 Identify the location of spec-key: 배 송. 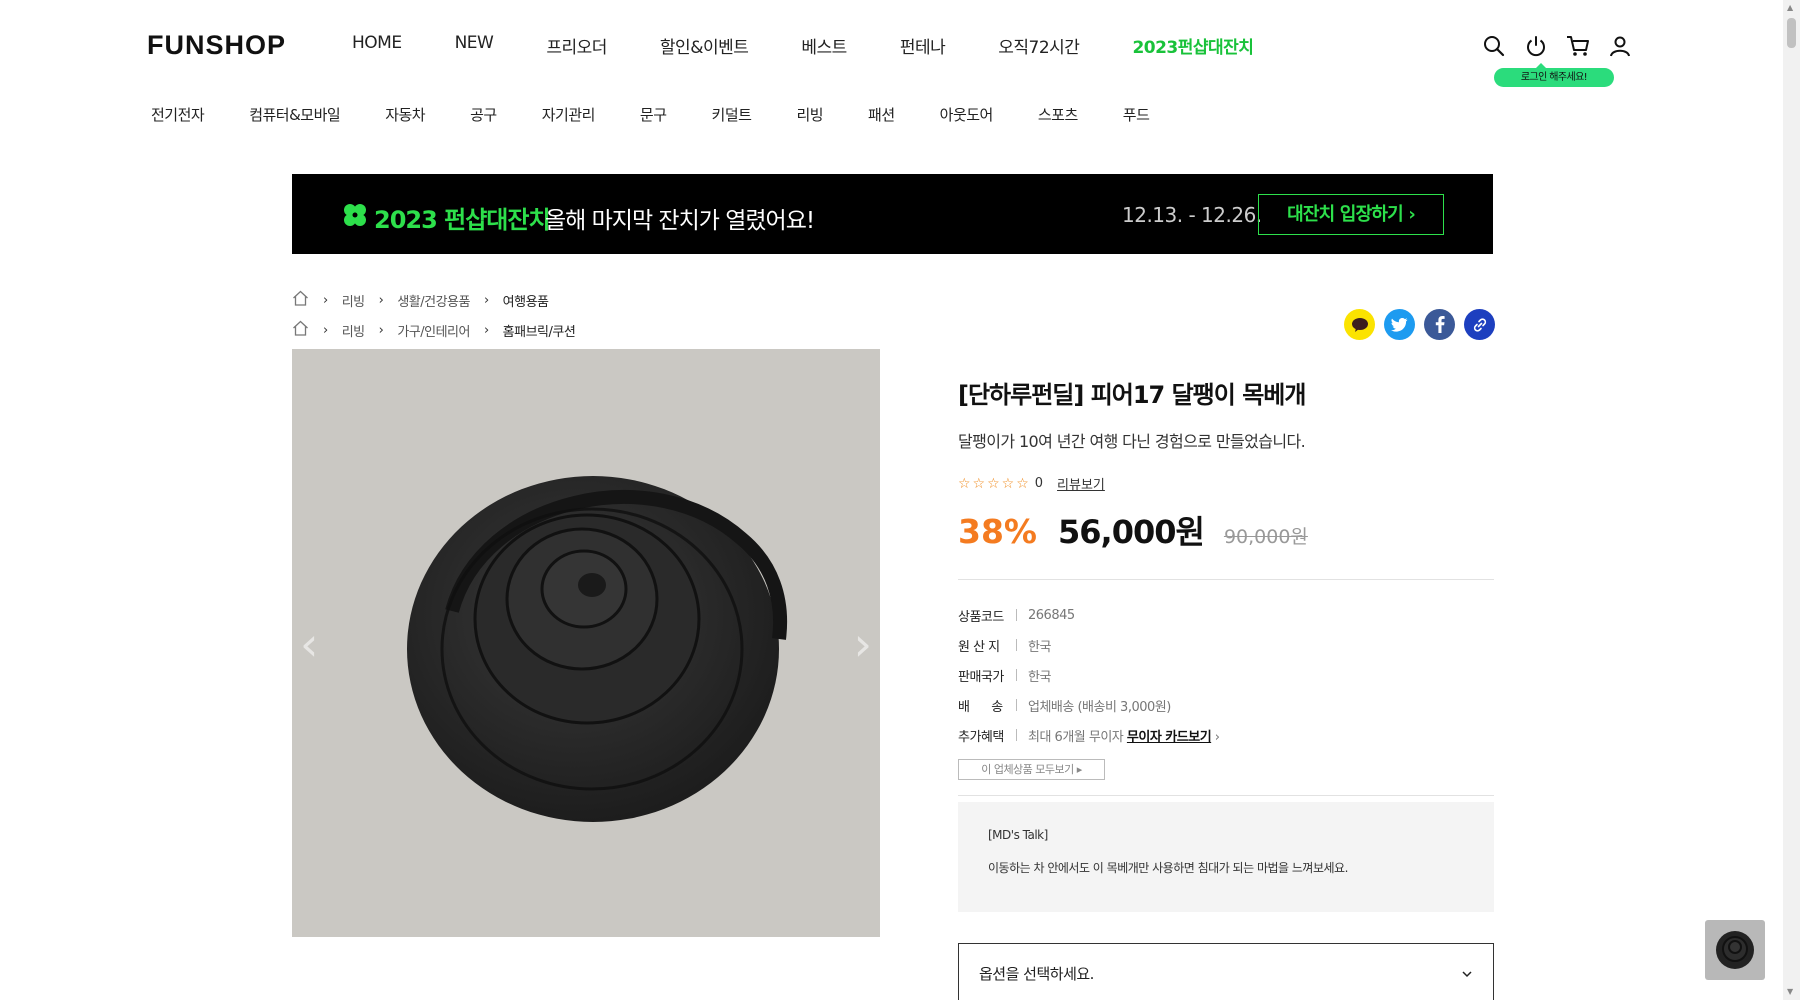
(980, 707).